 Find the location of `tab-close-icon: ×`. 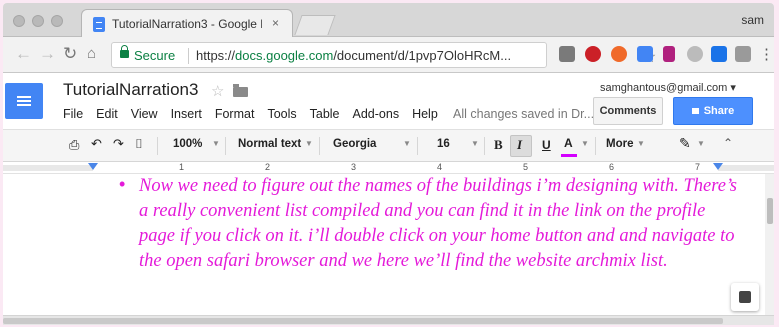

tab-close-icon: × is located at coordinates (275, 23).